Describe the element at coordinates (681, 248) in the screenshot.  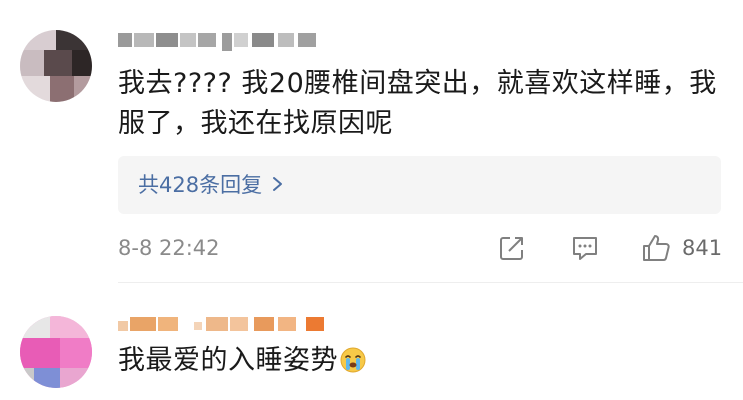
I see `like-button: 841` at that location.